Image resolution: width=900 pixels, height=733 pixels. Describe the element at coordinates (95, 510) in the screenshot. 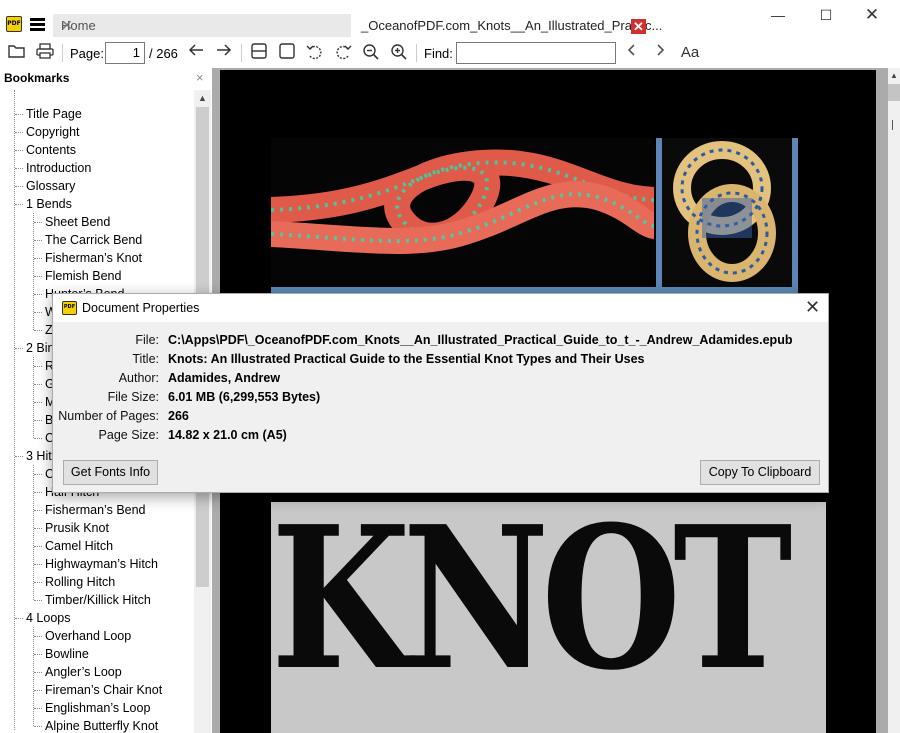

I see `bookmark-item: Fisherman’s Bend` at that location.